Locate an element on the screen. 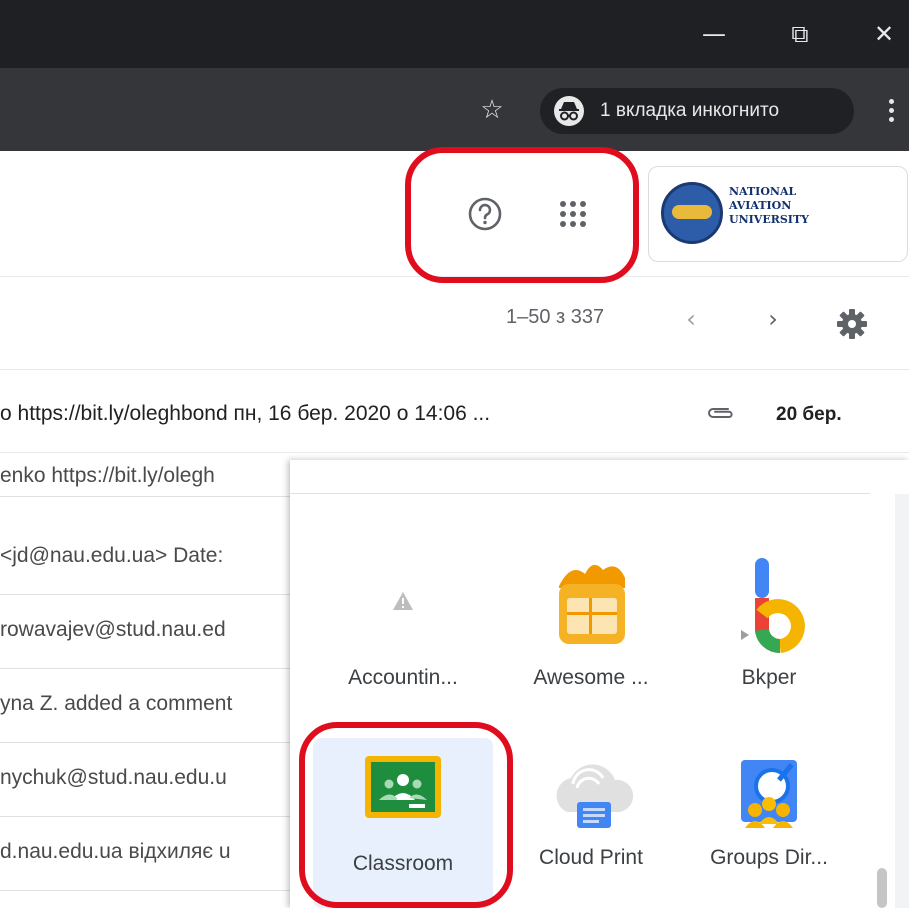  organization-name: NATIONAL AVIATION UNIVERSITY is located at coordinates (769, 205).